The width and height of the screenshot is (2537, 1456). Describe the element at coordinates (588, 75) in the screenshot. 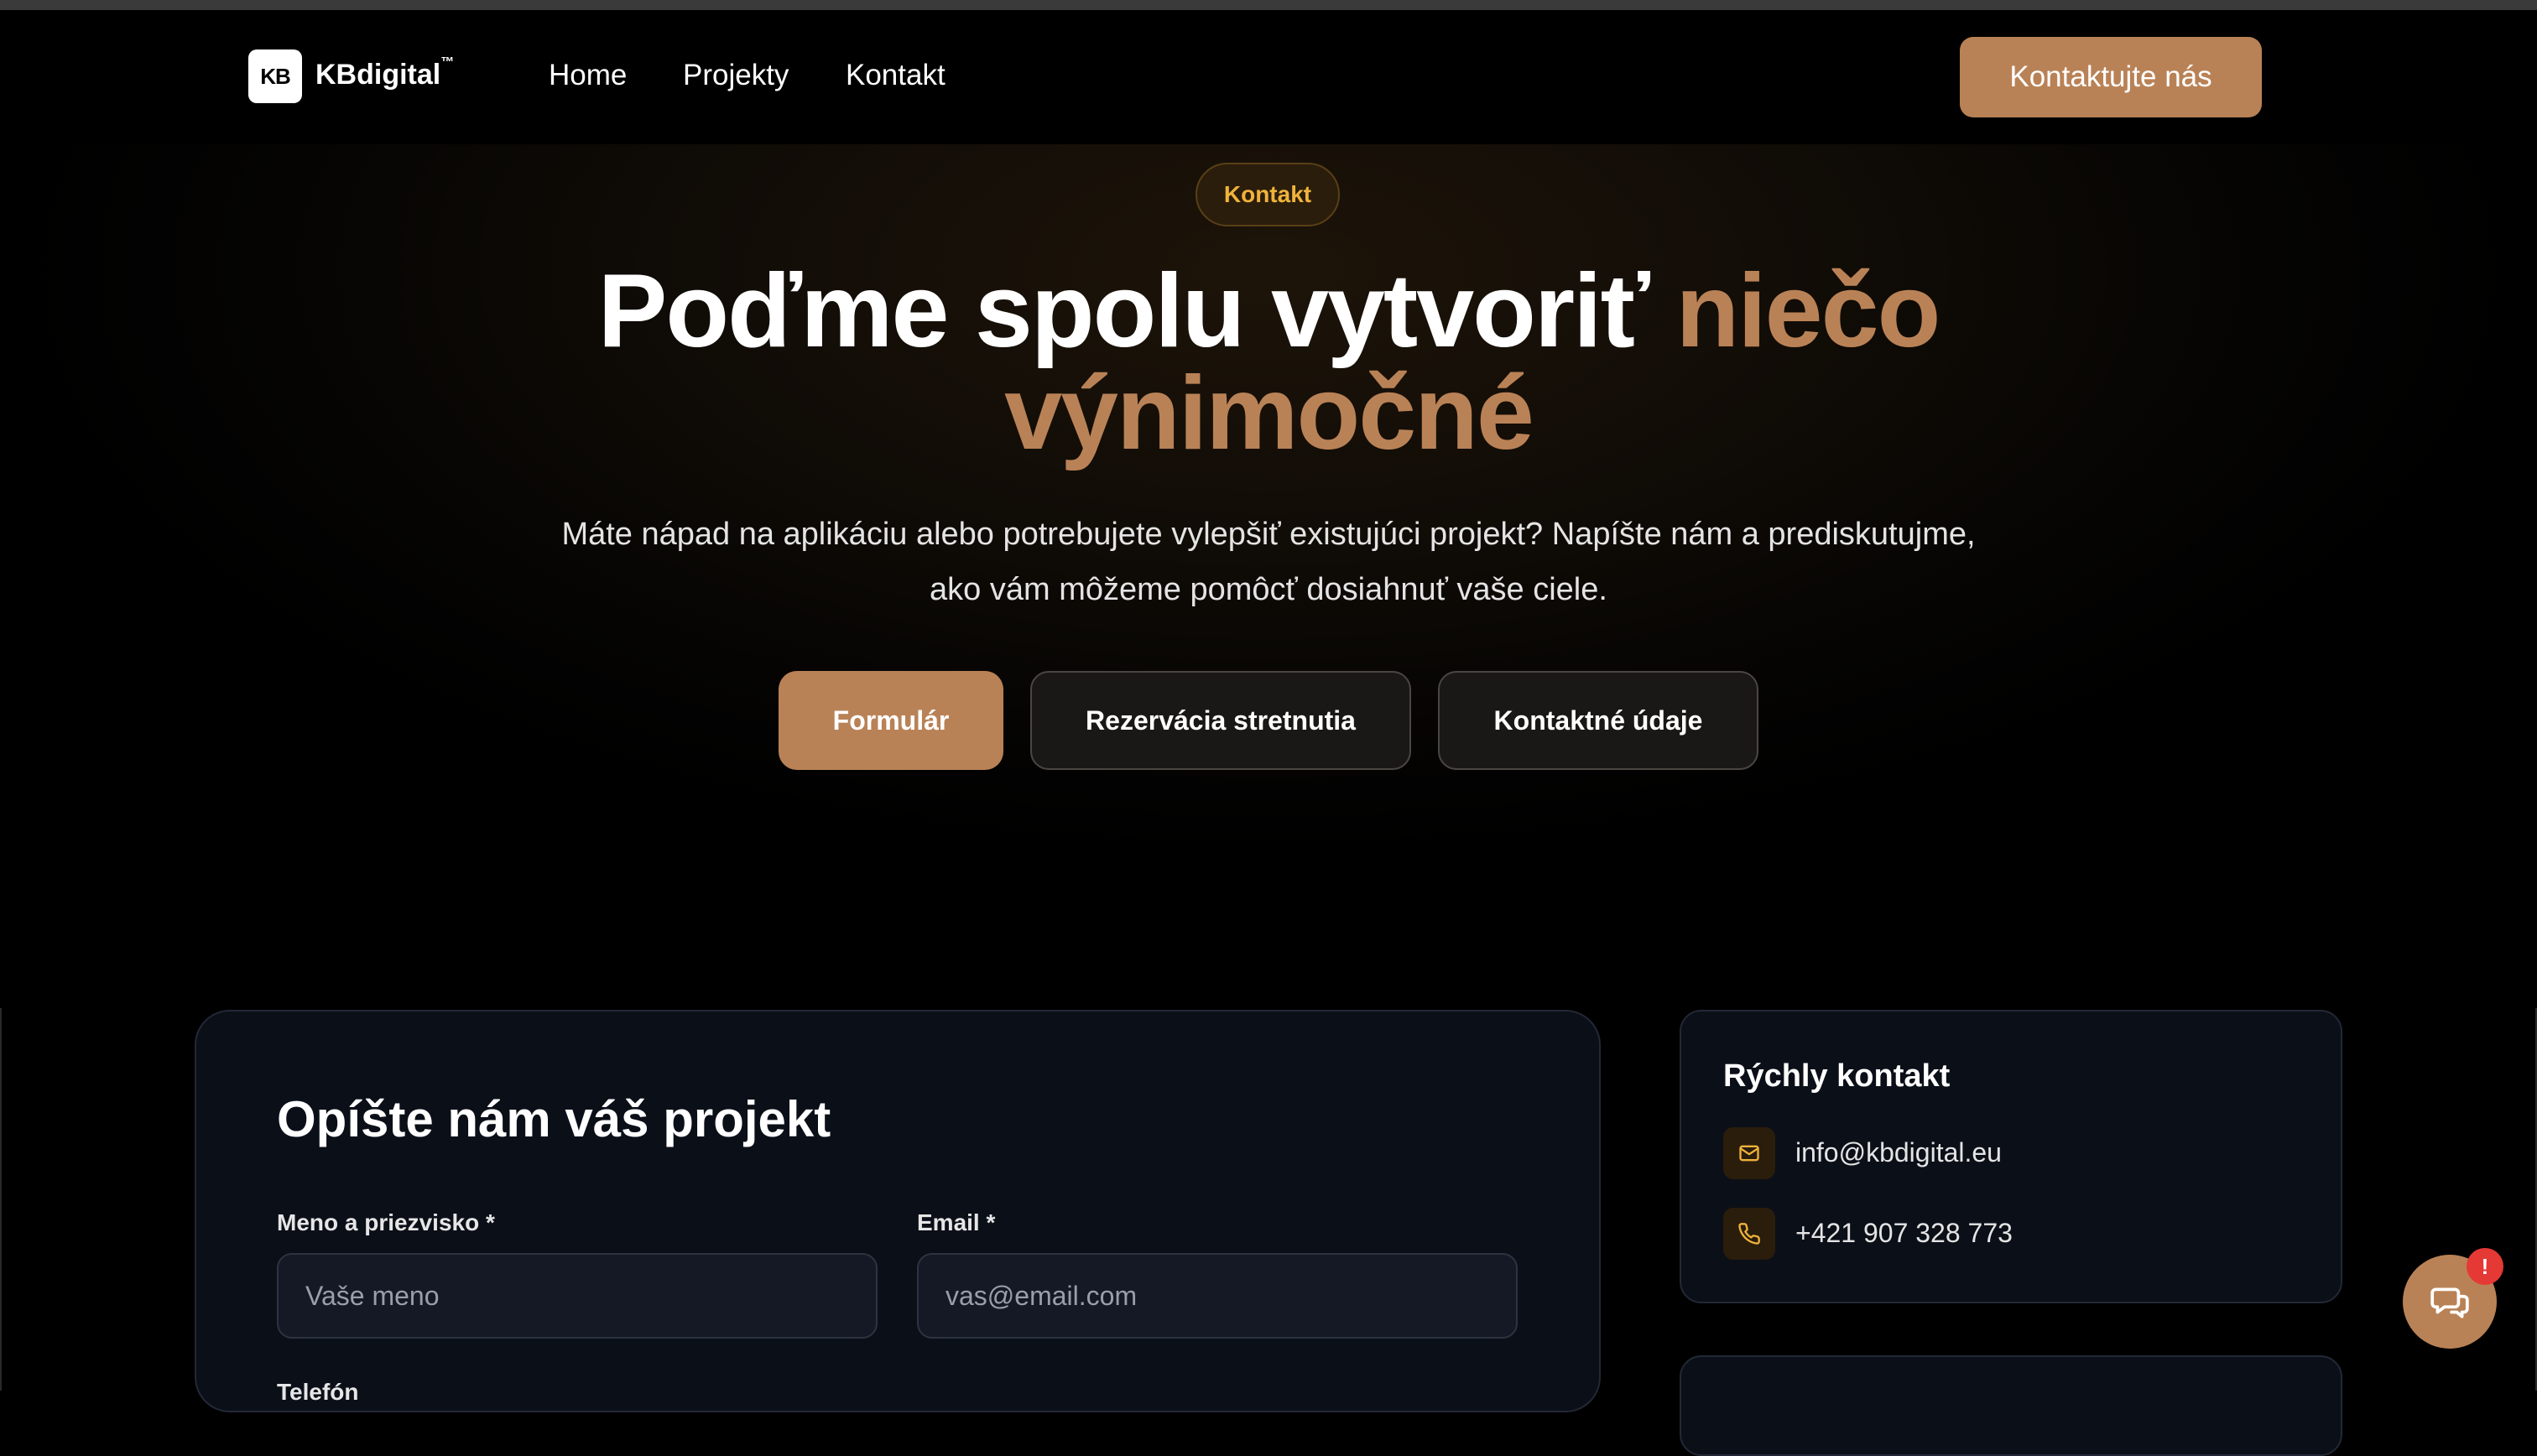

I see `nav-link-home: Home` at that location.